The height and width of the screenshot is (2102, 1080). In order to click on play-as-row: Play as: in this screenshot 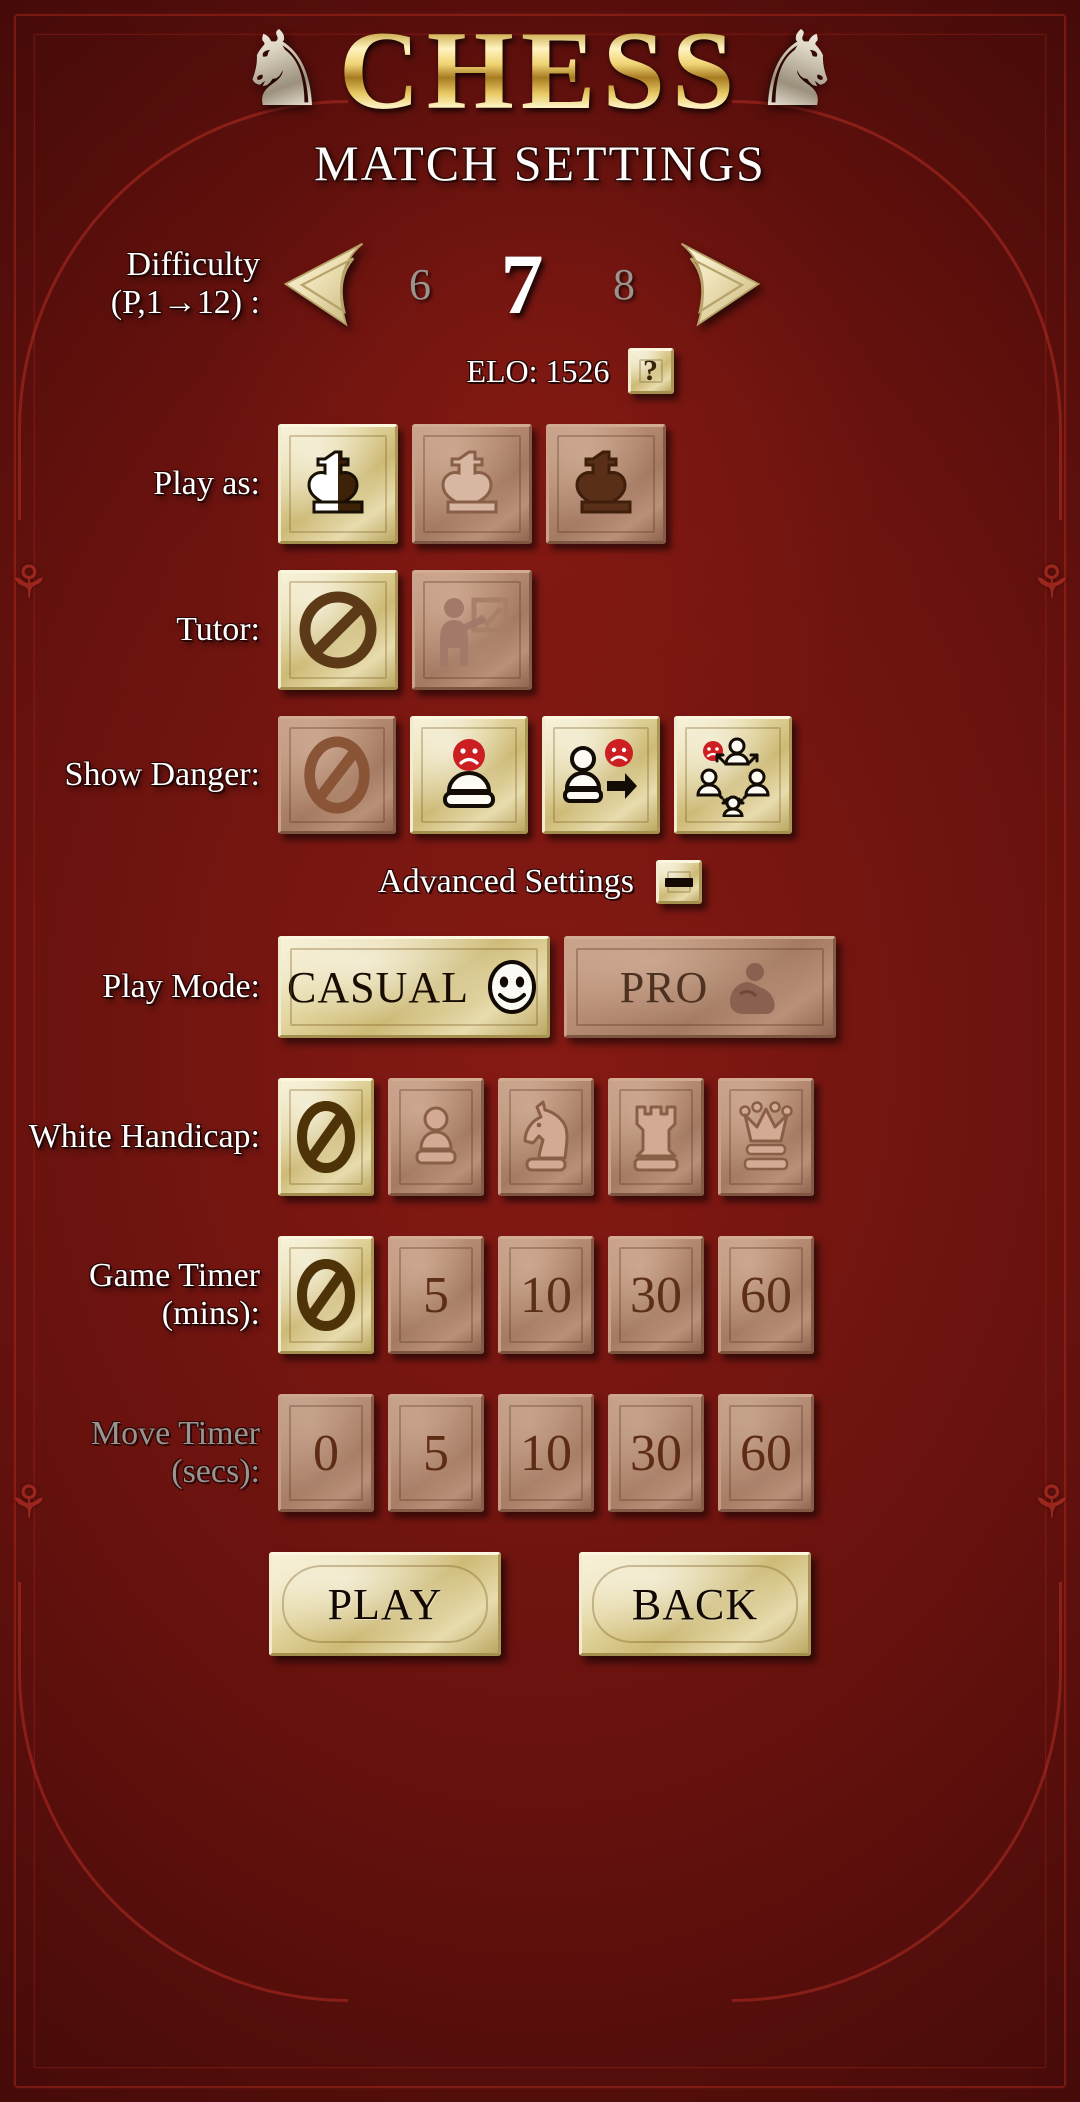, I will do `click(540, 484)`.